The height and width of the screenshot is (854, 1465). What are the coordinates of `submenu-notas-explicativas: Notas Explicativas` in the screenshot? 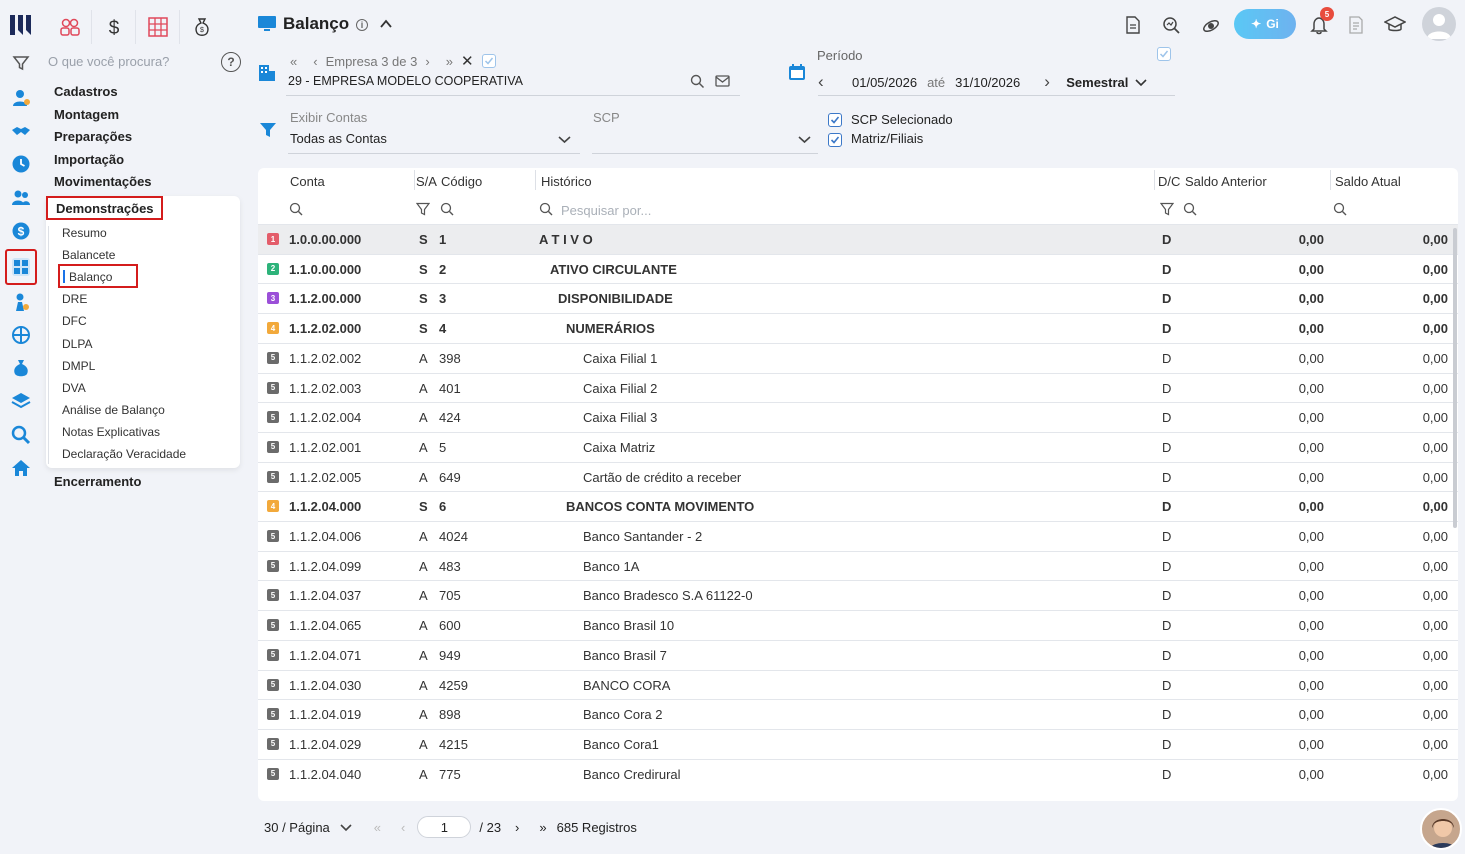 It's located at (111, 432).